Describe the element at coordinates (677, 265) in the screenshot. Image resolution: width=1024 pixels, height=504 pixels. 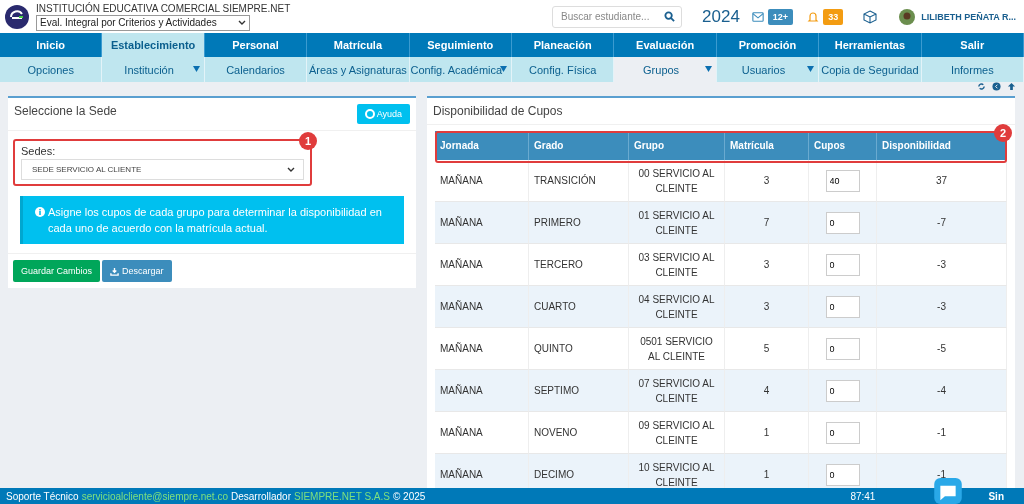
I see `table-cell: 03 SERVICIO AL CLEINTE` at that location.